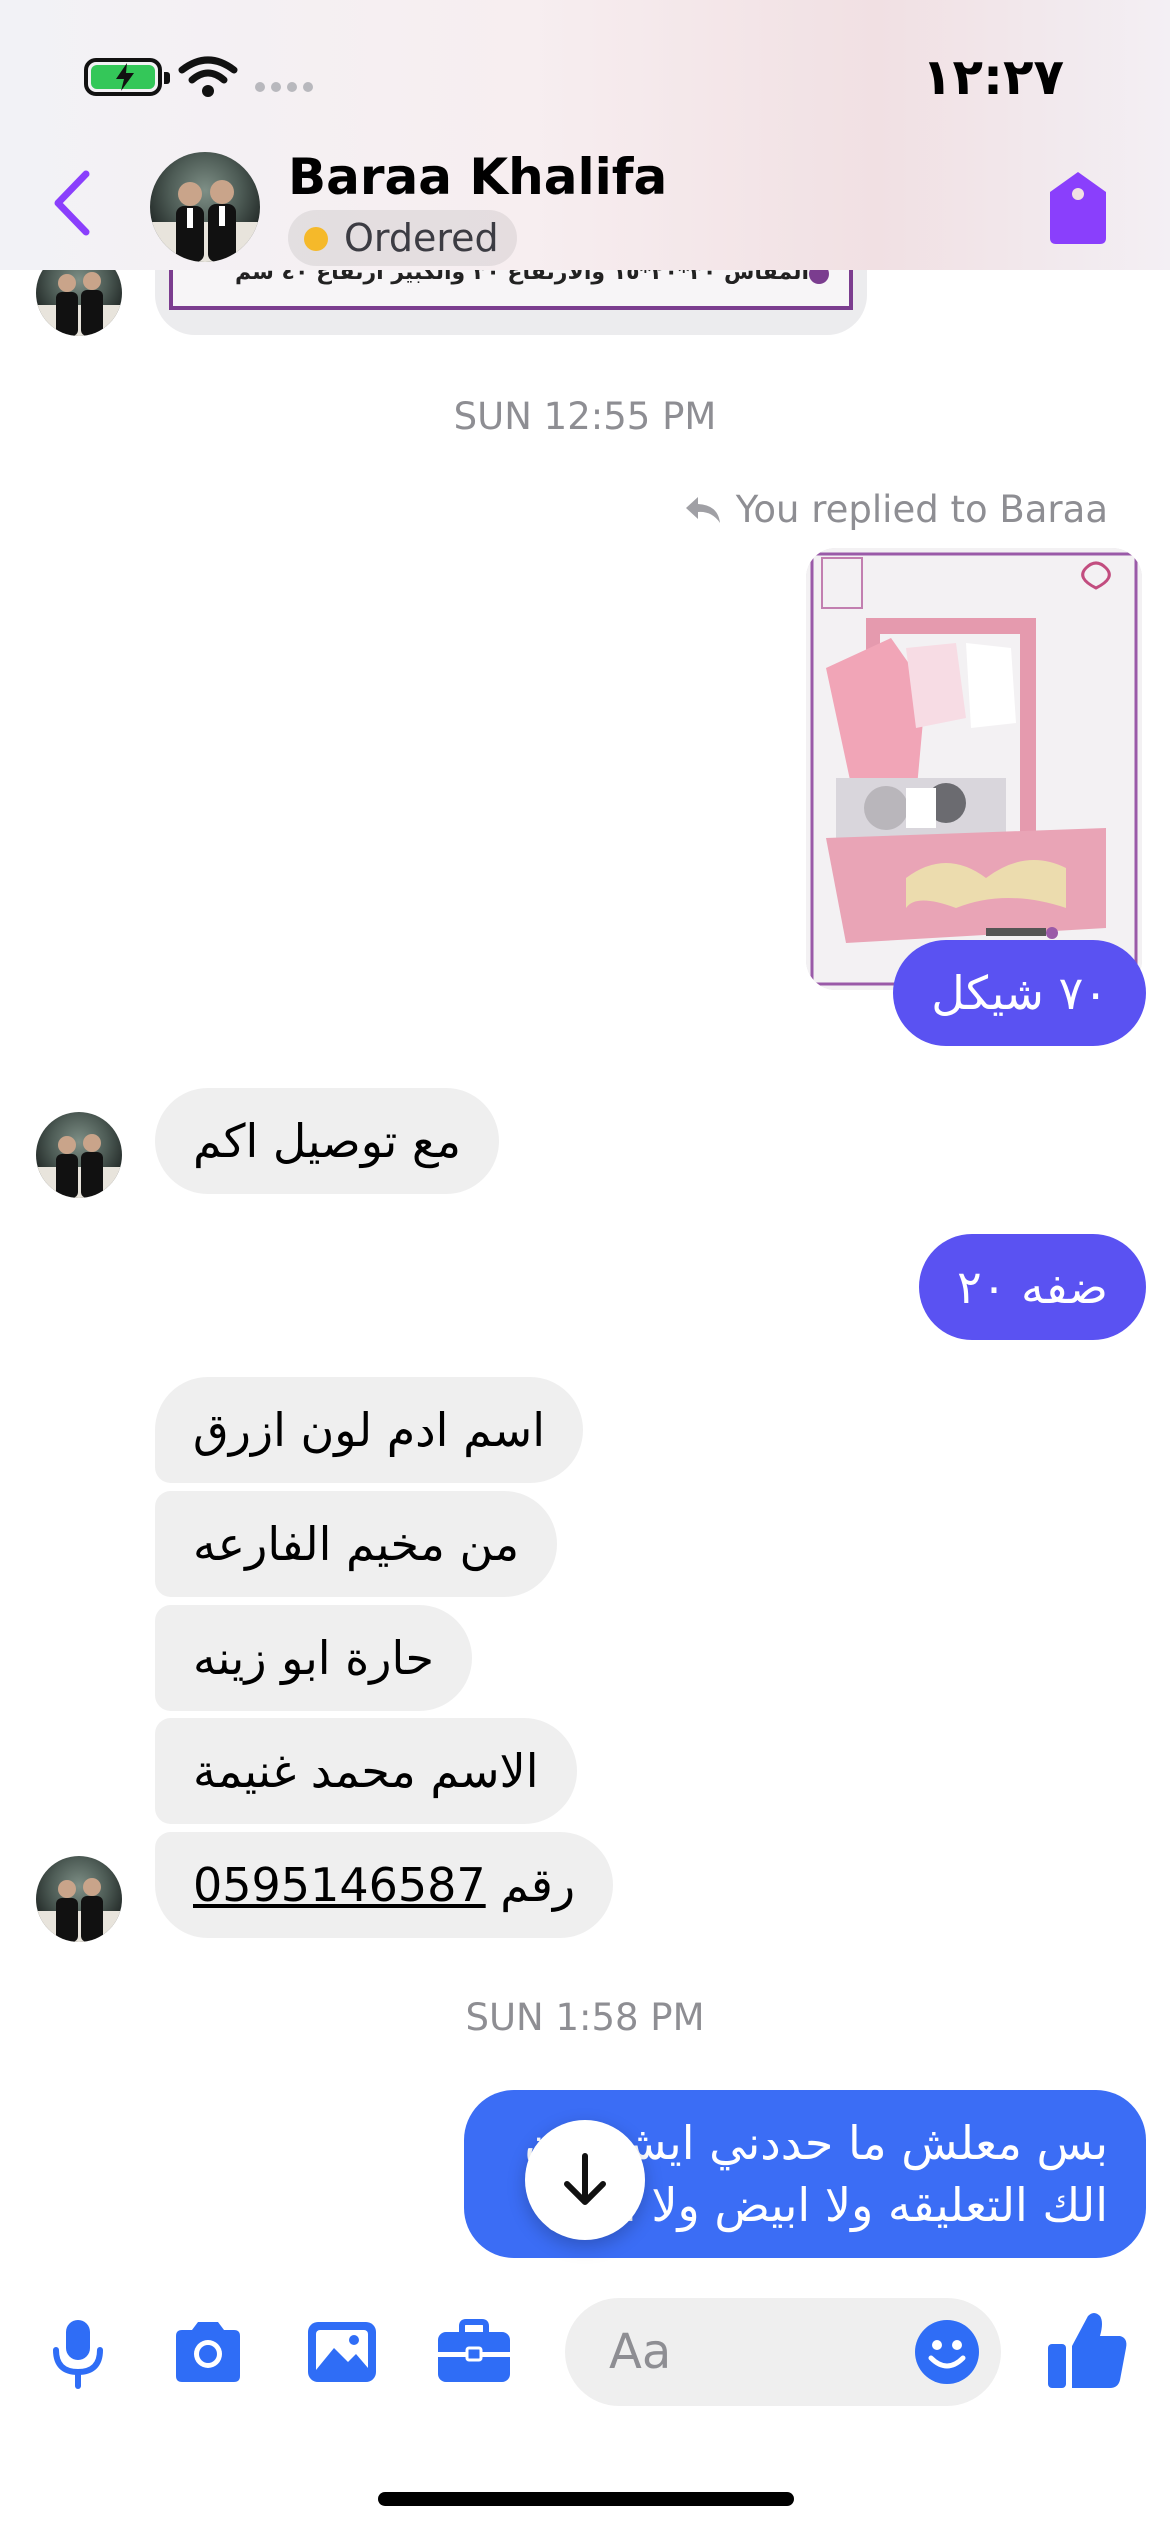 The width and height of the screenshot is (1170, 2532). I want to click on reply-arrow-icon, so click(702, 509).